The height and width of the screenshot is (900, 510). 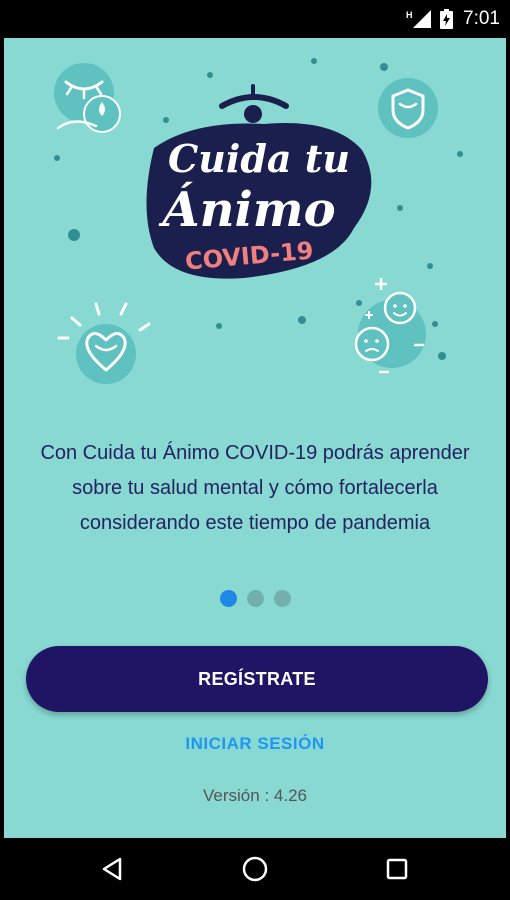 What do you see at coordinates (87, 98) in the screenshot?
I see `sleepy-eye-icon` at bounding box center [87, 98].